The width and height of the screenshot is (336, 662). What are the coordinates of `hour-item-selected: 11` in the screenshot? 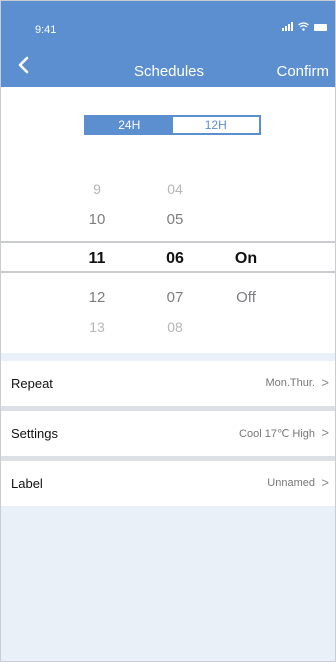 It's located at (97, 259).